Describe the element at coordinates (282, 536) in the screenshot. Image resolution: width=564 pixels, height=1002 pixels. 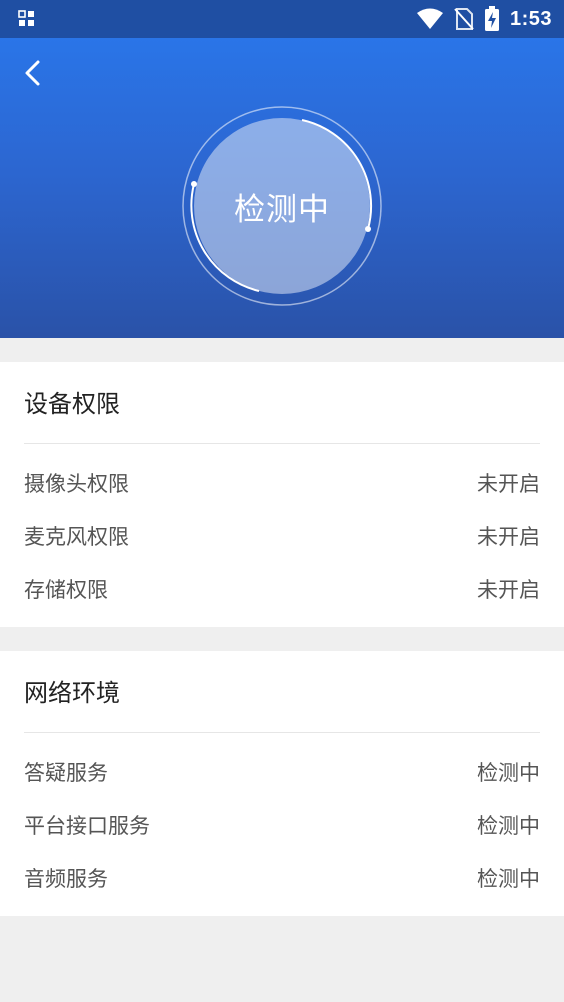
I see `list-item-microphone-permission: 麦克风权限 未开启` at that location.